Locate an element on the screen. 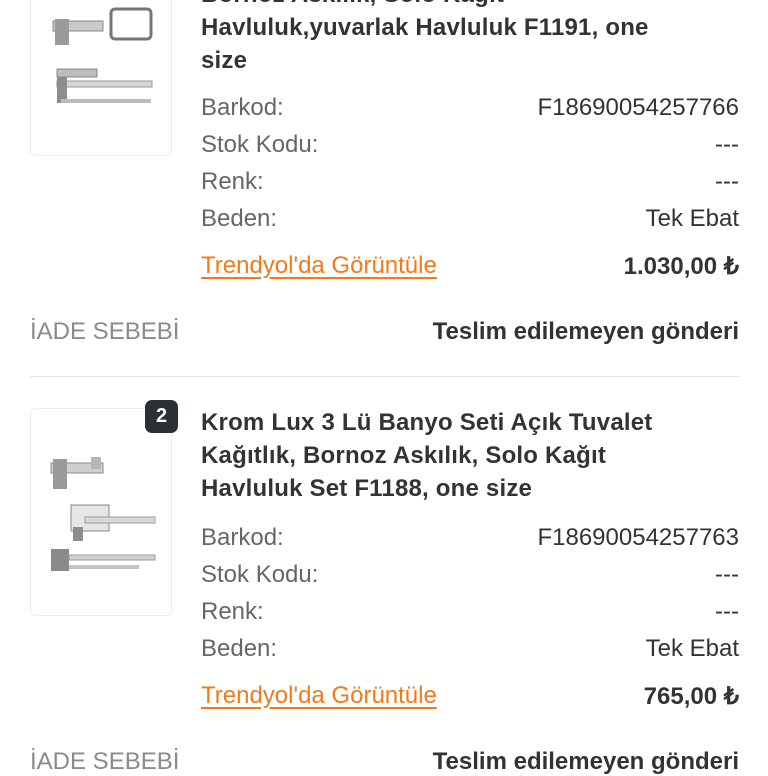  price: 765,00 ₺ is located at coordinates (691, 696).